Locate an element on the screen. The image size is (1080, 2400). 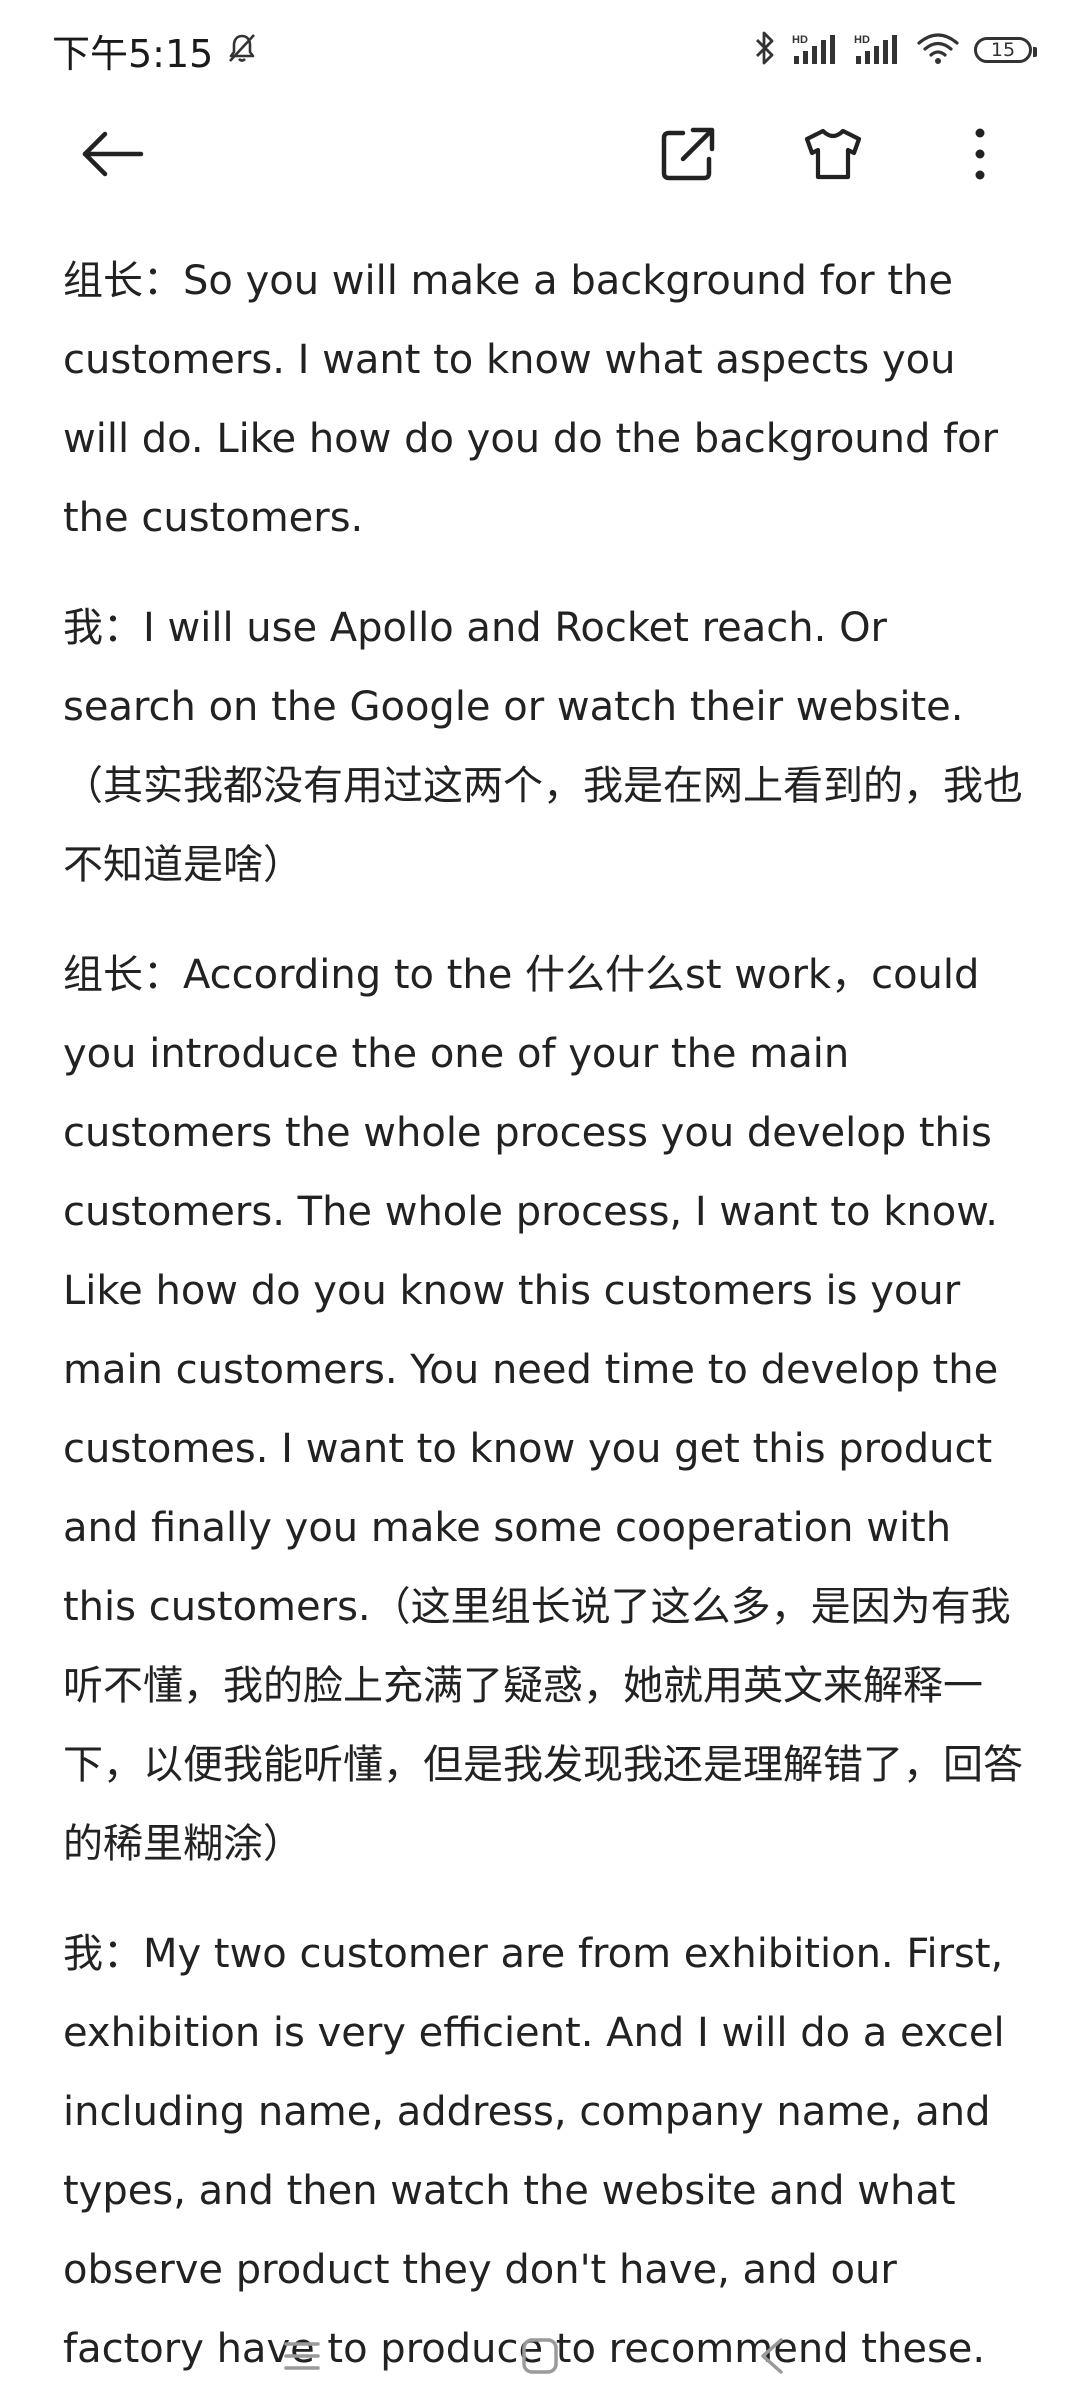
status-left: 下午5:15 is located at coordinates (155, 50).